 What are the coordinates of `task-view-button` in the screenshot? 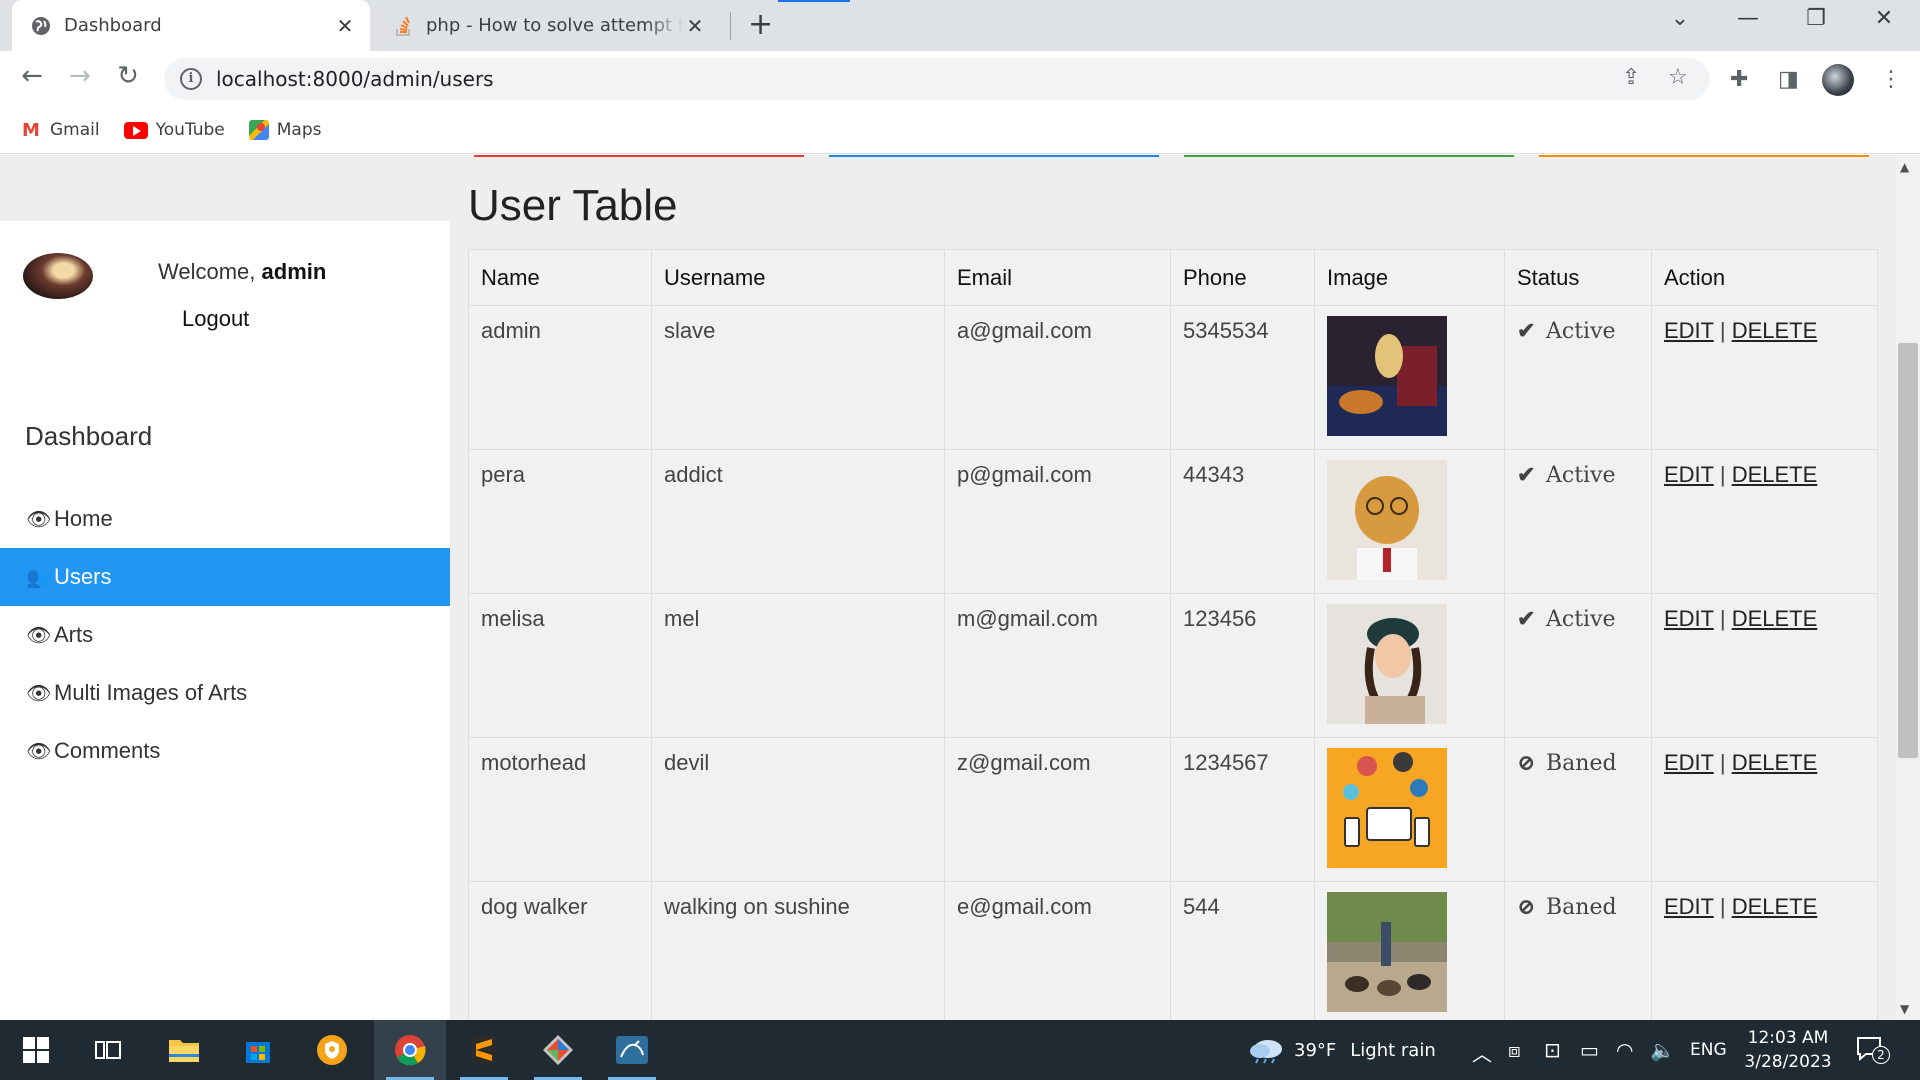 It's located at (108, 1050).